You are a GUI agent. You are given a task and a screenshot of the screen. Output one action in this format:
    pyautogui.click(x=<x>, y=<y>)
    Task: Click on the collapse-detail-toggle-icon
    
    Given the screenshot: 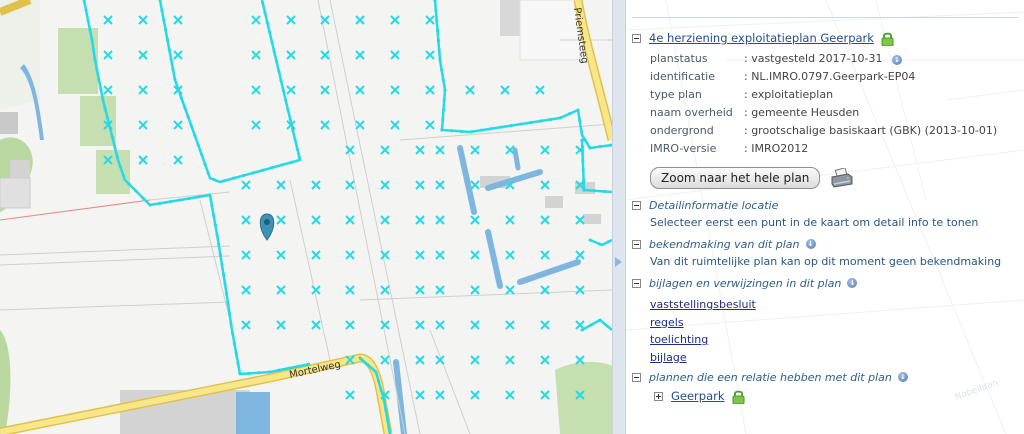 What is the action you would take?
    pyautogui.click(x=636, y=205)
    